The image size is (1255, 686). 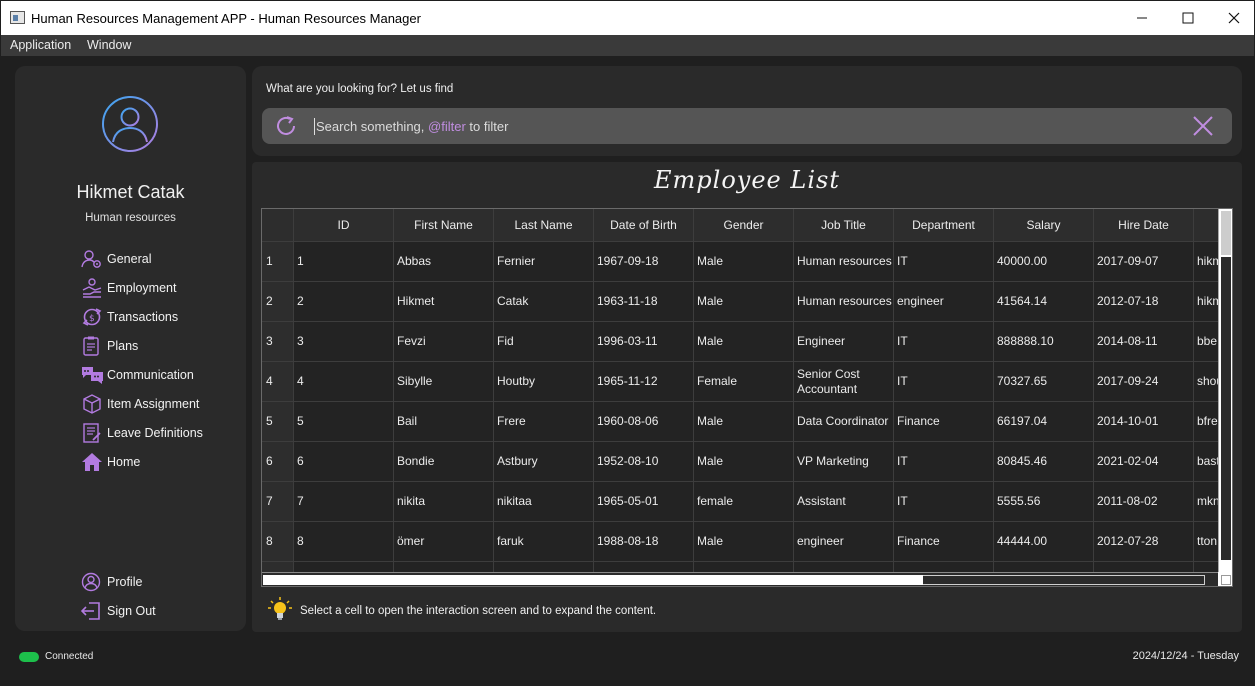 What do you see at coordinates (278, 262) in the screenshot?
I see `row-header: 1` at bounding box center [278, 262].